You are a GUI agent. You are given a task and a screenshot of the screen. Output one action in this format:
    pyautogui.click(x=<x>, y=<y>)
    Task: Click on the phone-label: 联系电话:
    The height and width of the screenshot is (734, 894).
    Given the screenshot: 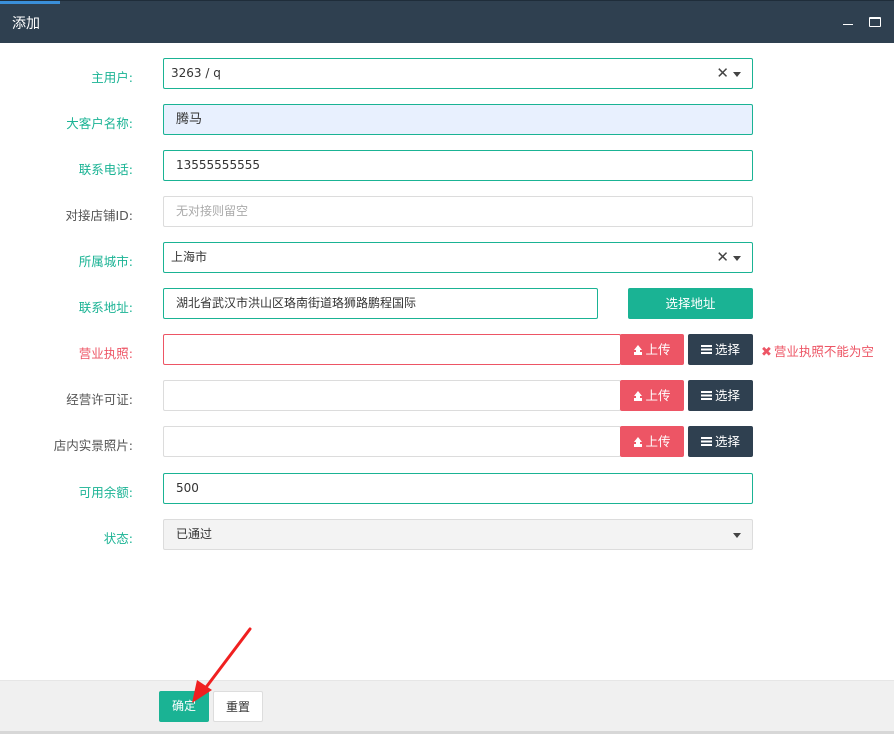 What is the action you would take?
    pyautogui.click(x=105, y=169)
    